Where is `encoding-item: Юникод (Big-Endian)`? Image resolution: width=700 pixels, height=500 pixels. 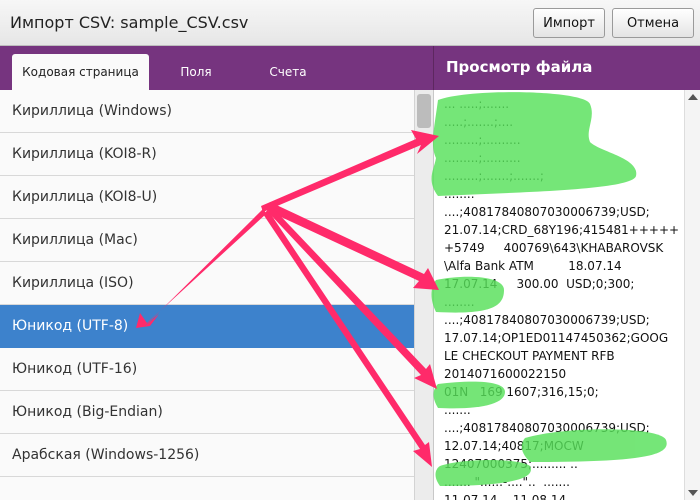
encoding-item: Юникод (Big-Endian) is located at coordinates (207, 412).